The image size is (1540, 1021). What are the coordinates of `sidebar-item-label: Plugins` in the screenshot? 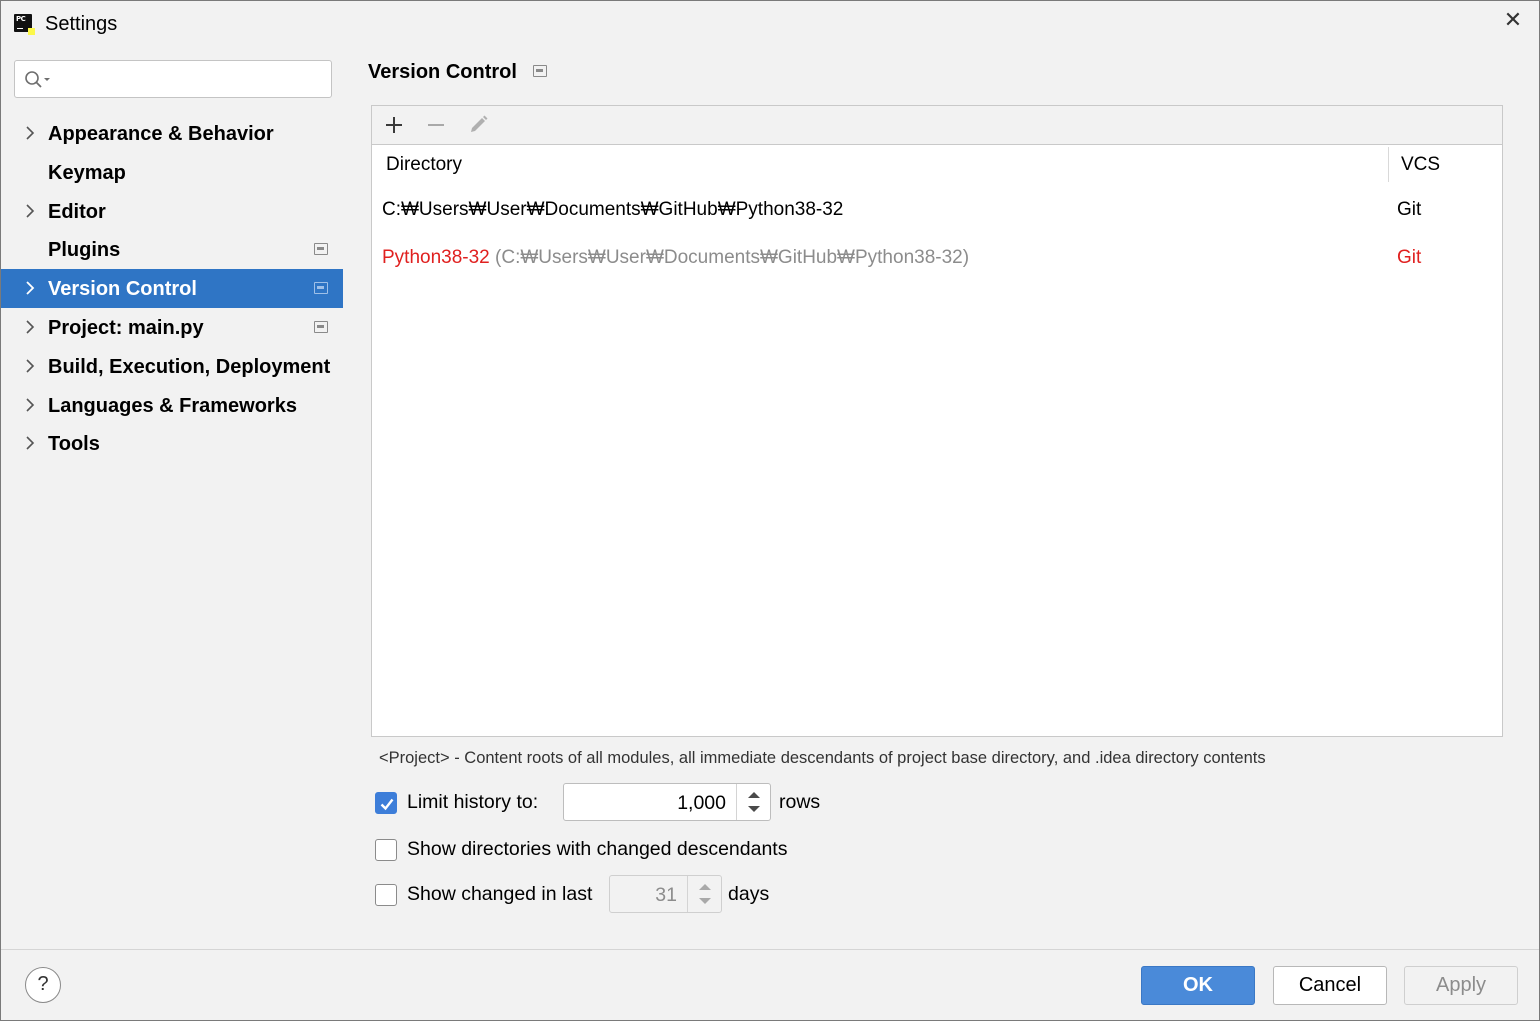 It's located at (84, 250).